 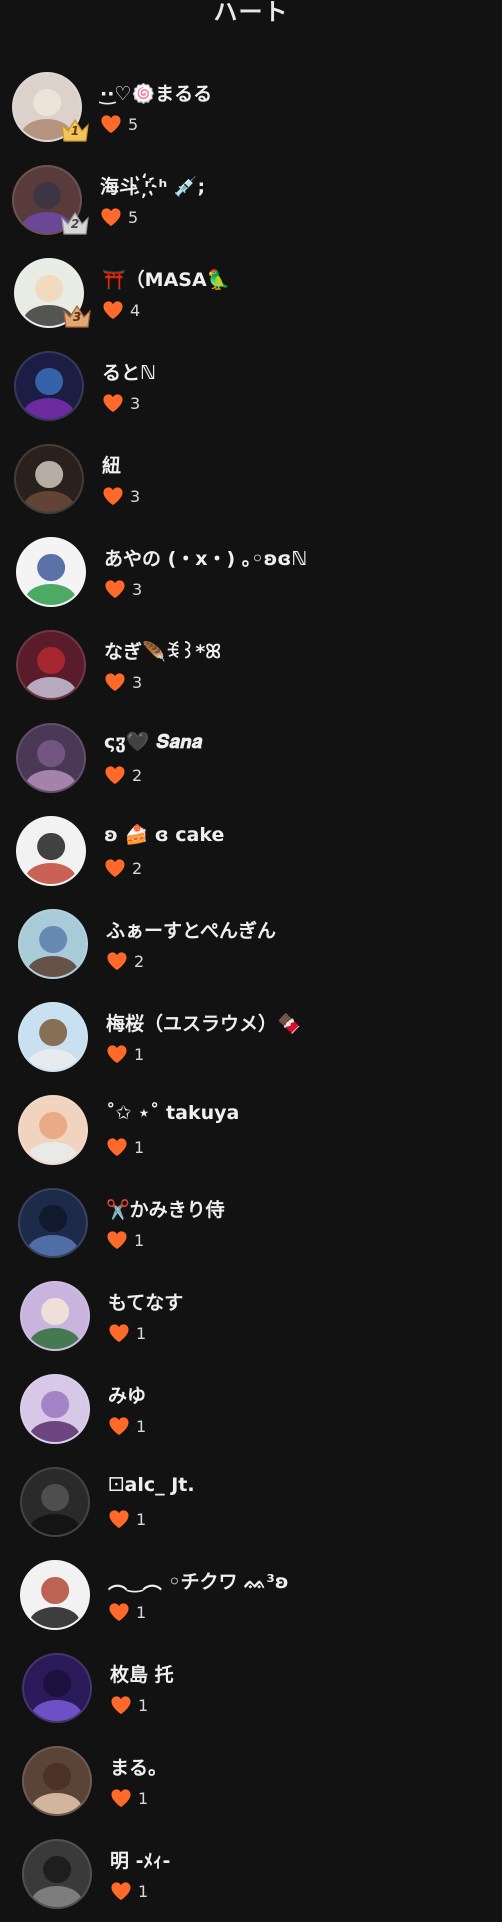 What do you see at coordinates (138, 1766) in the screenshot?
I see `user-name: まる。` at bounding box center [138, 1766].